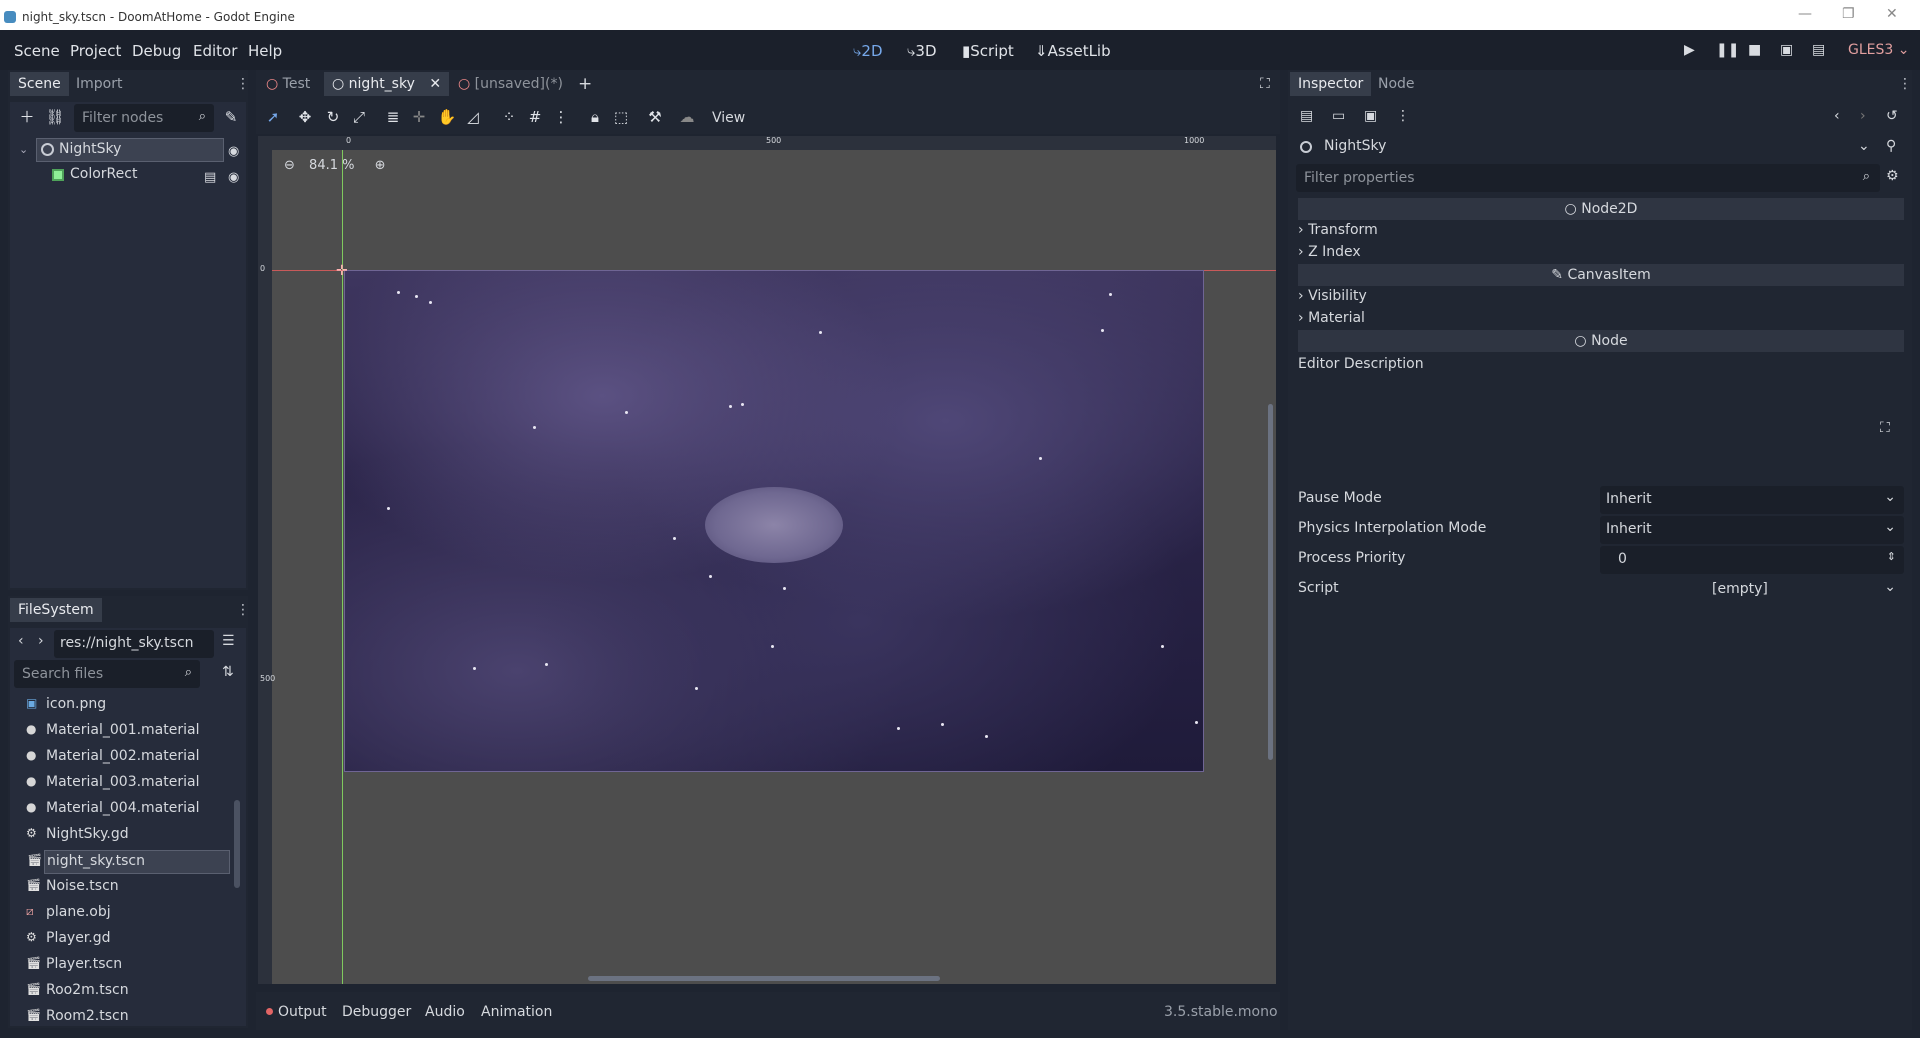 This screenshot has height=1038, width=1920. Describe the element at coordinates (21, 641) in the screenshot. I see `back-arrow-icon: ‹` at that location.